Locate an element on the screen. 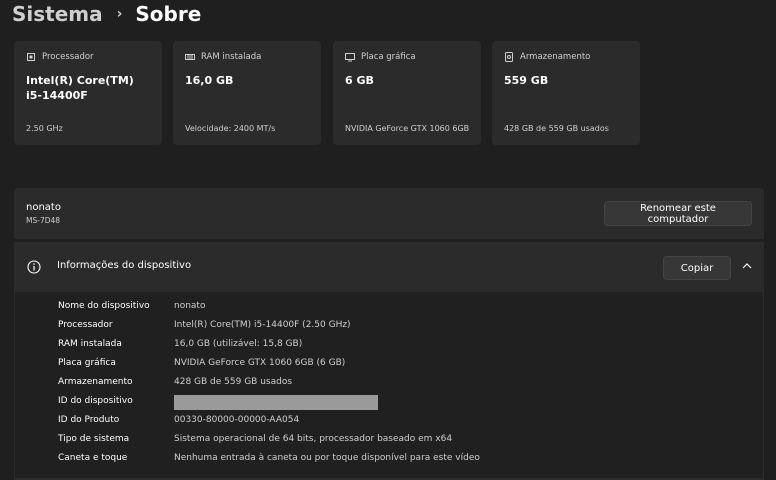 Image resolution: width=776 pixels, height=480 pixels. info-row-value: NVIDIA GeForce GTX 1060 6GB (6 GB) is located at coordinates (259, 365).